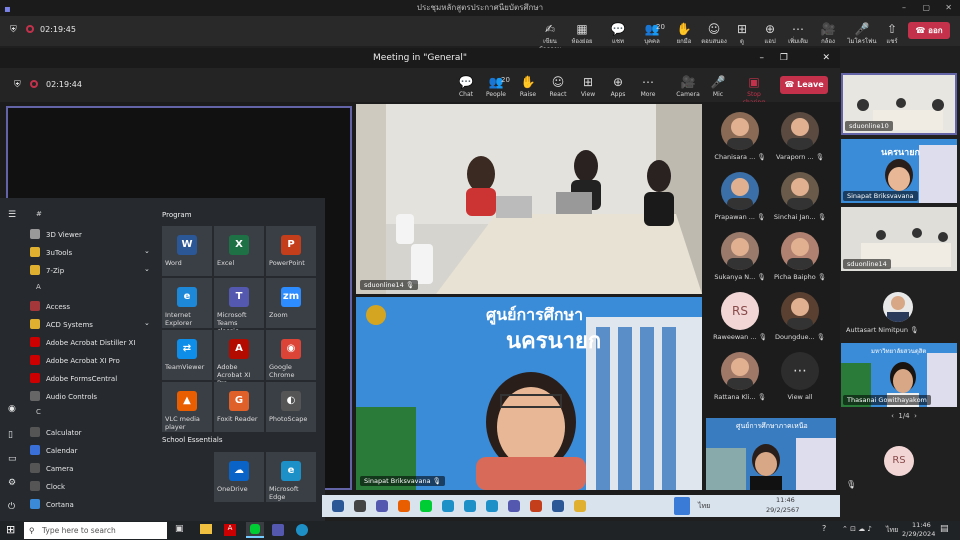 This screenshot has width=960, height=540. I want to click on participant-tile: Varaporn ... 🎙, so click(800, 143).